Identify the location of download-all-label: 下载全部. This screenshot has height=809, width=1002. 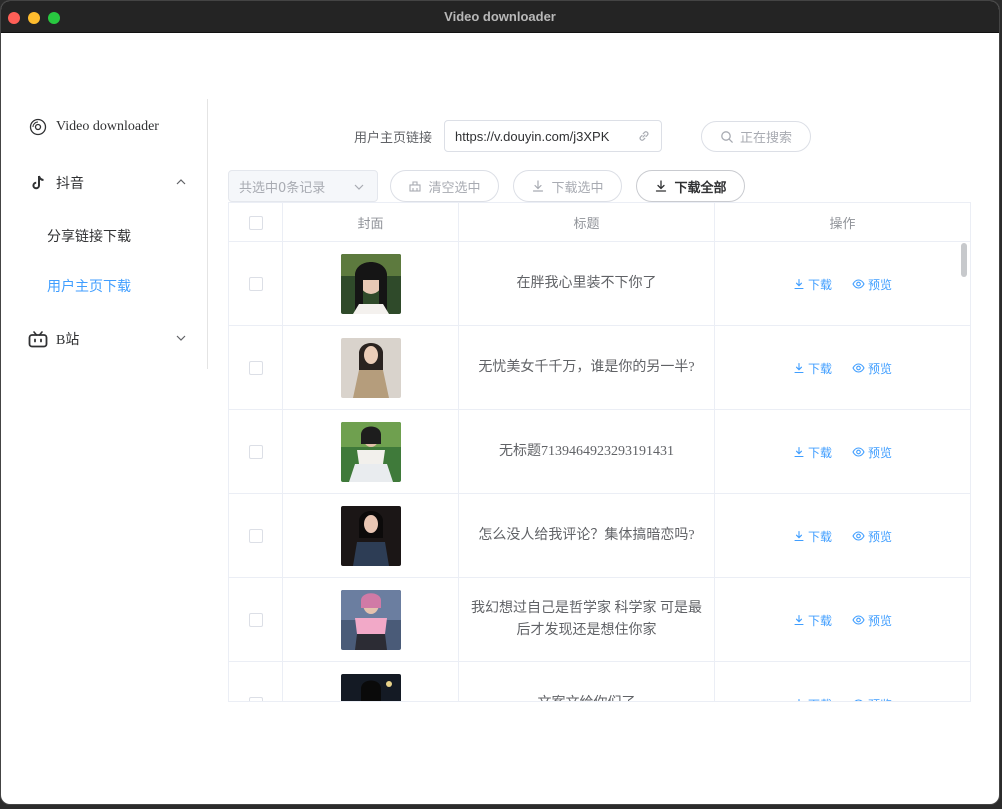
(700, 188).